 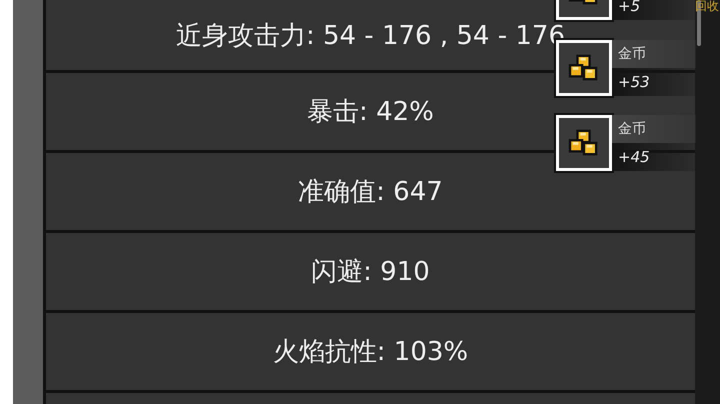 What do you see at coordinates (370, 112) in the screenshot?
I see `stat-text: 暴击: 42%` at bounding box center [370, 112].